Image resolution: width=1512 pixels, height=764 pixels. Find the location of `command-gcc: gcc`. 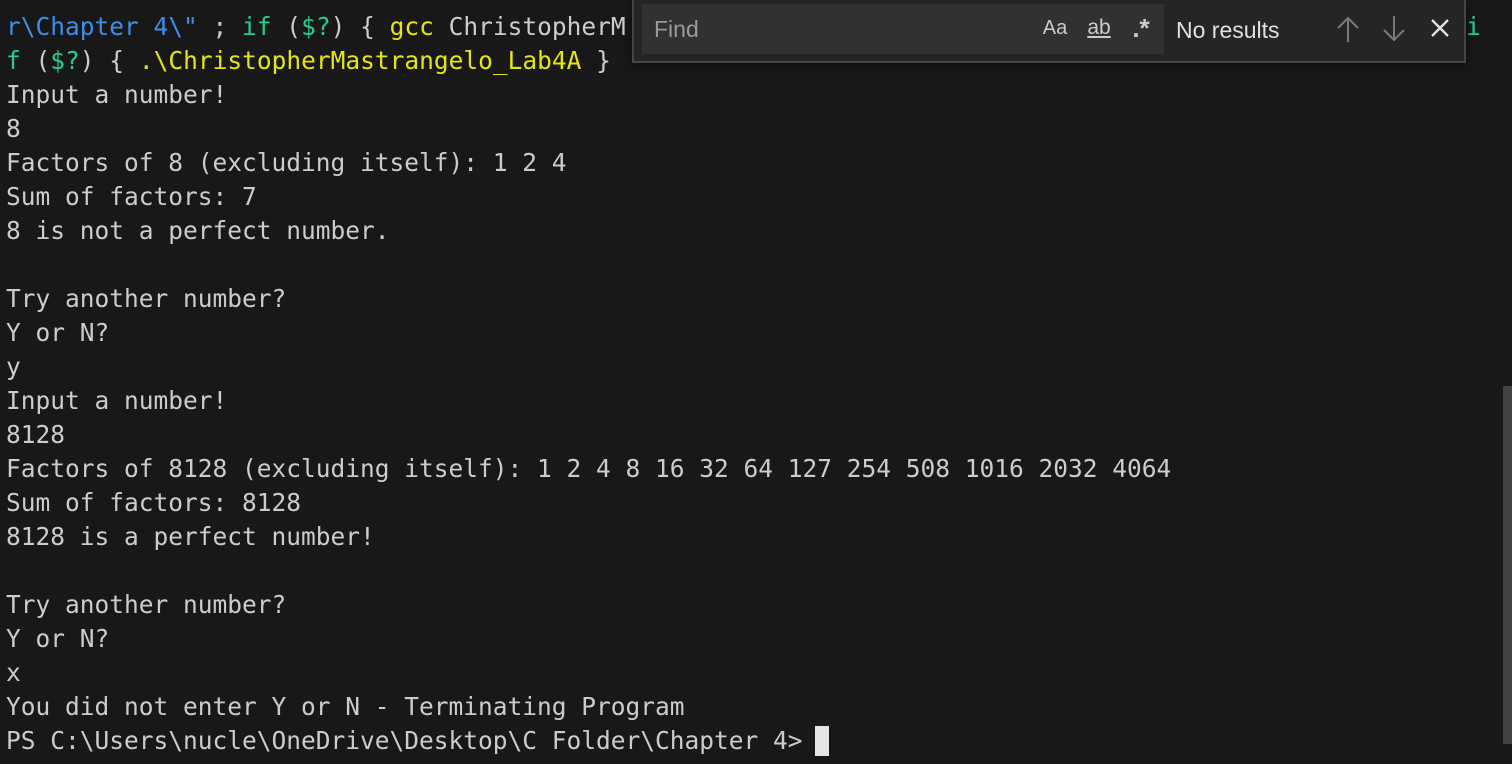

command-gcc: gcc is located at coordinates (411, 26).